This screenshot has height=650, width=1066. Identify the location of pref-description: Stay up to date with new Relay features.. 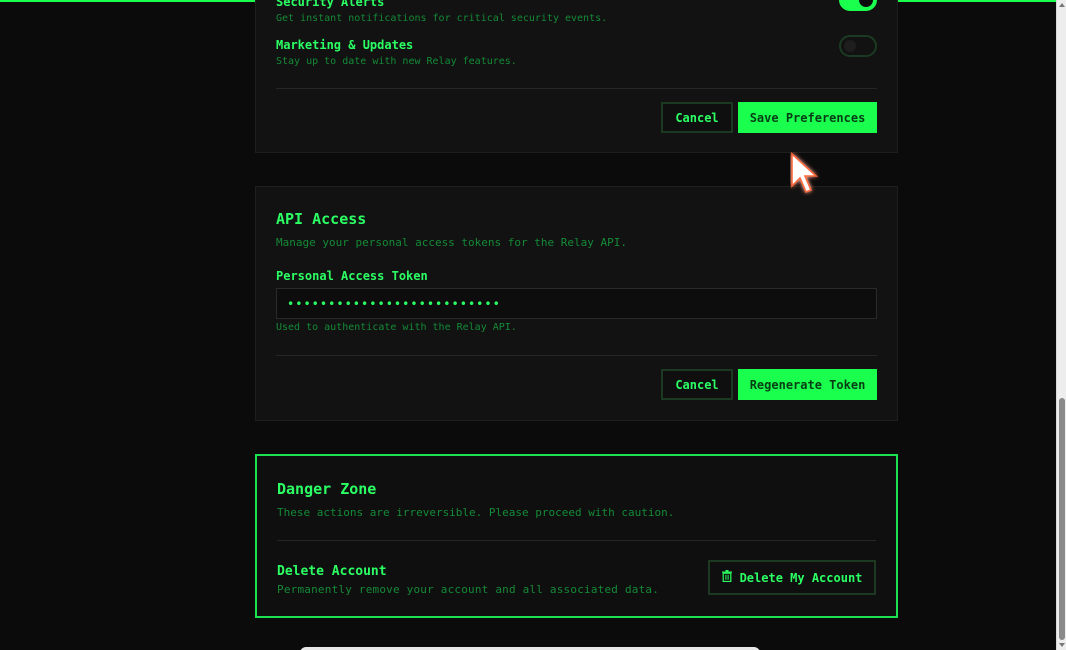
(396, 61).